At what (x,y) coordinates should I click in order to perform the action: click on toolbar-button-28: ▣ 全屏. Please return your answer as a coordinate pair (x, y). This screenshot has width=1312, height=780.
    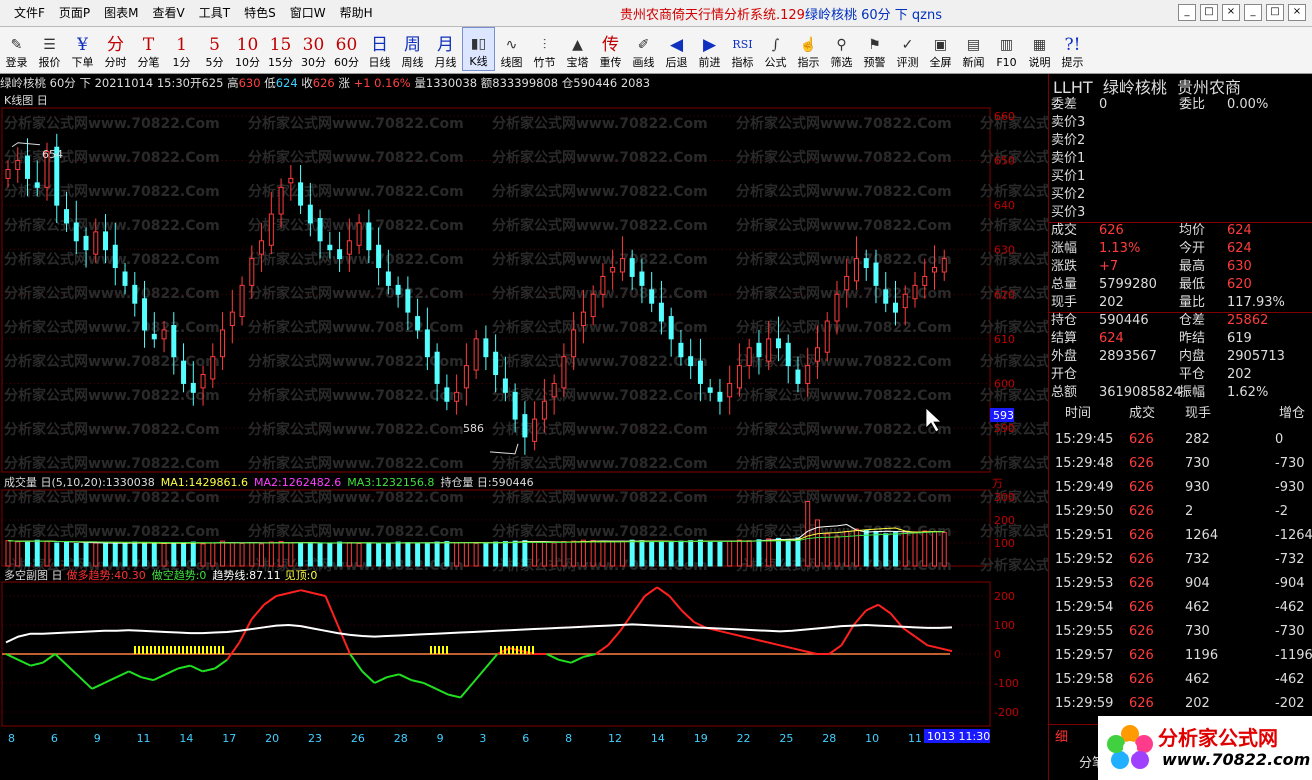
    Looking at the image, I should click on (940, 49).